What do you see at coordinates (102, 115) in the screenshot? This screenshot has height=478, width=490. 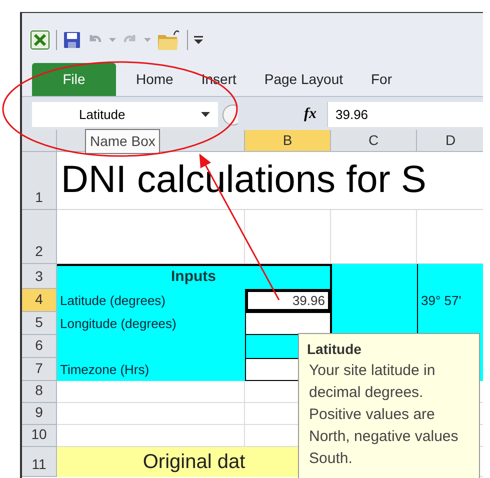 I see `name-box-value: Latitude` at bounding box center [102, 115].